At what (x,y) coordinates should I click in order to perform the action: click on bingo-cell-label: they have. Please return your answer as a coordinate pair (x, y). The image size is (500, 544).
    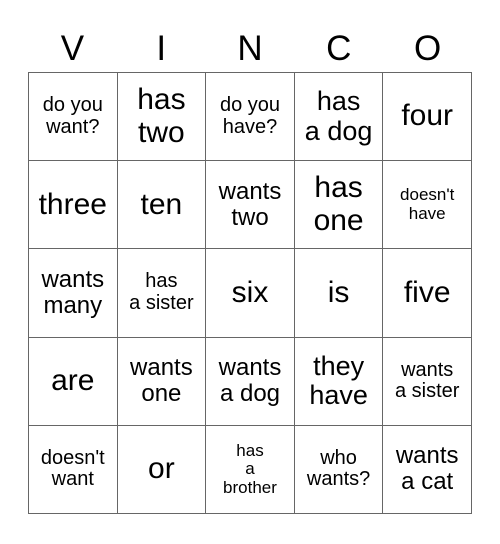
    Looking at the image, I should click on (338, 381).